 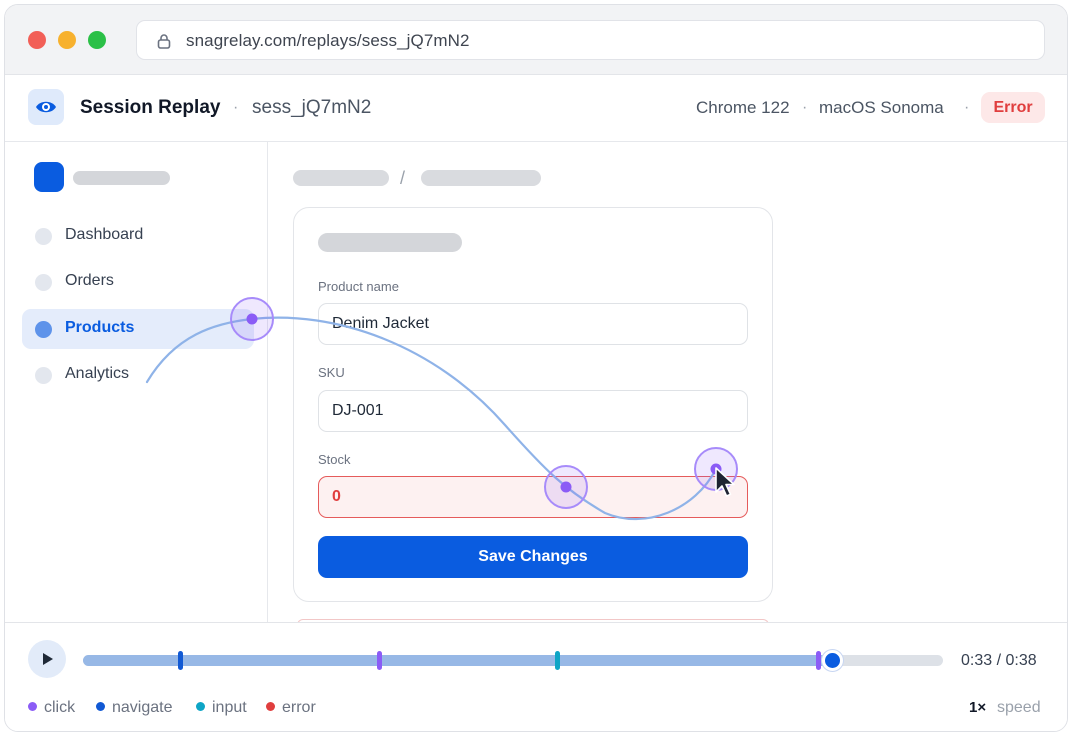 What do you see at coordinates (312, 107) in the screenshot?
I see `session-id: sess_jQ7mN2` at bounding box center [312, 107].